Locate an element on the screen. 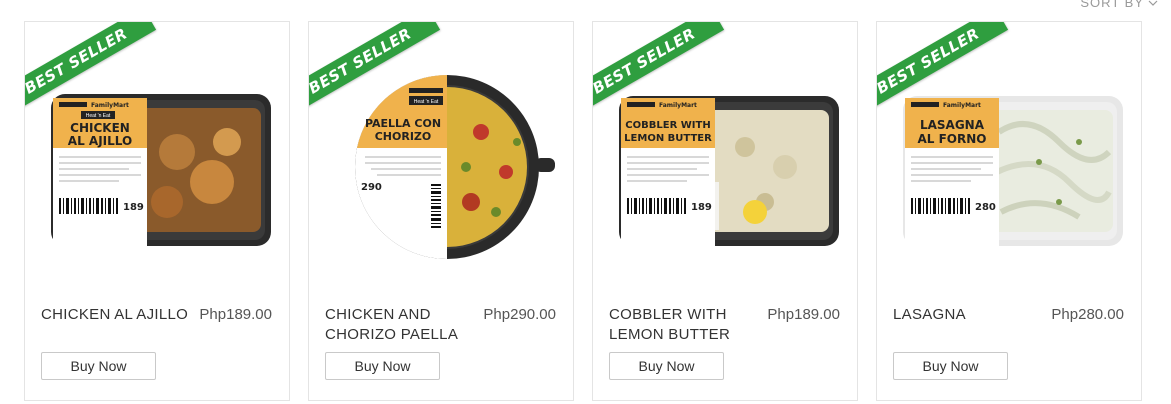  product-image: FamilyMart COBBLER WITH LEMON BUTTER 189 is located at coordinates (725, 167).